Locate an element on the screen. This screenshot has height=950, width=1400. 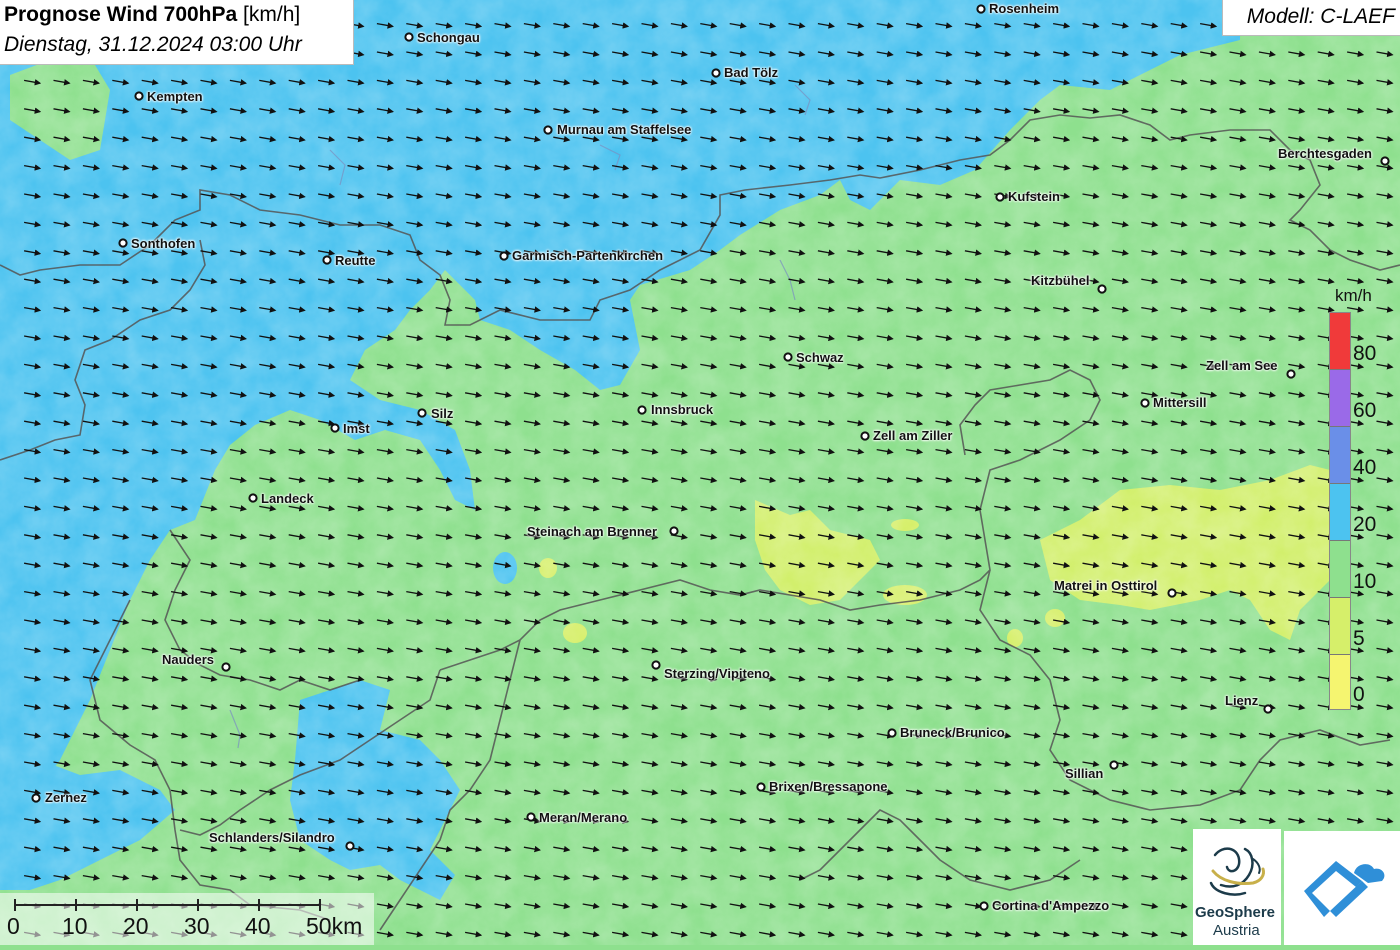
legend-label-20: 20 is located at coordinates (1365, 524).